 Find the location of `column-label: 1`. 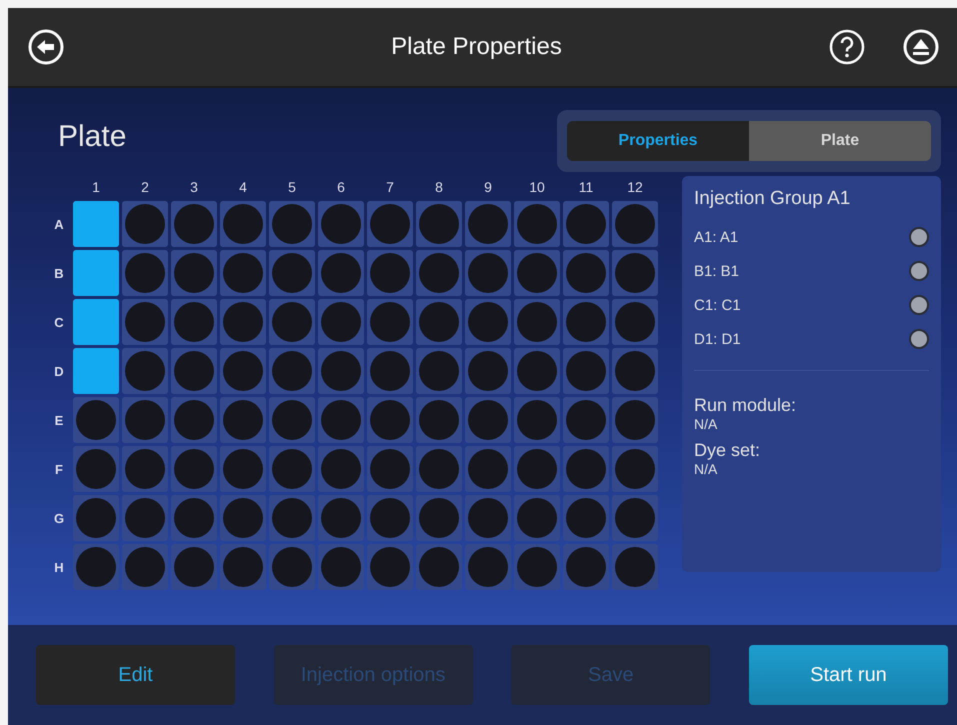

column-label: 1 is located at coordinates (96, 187).